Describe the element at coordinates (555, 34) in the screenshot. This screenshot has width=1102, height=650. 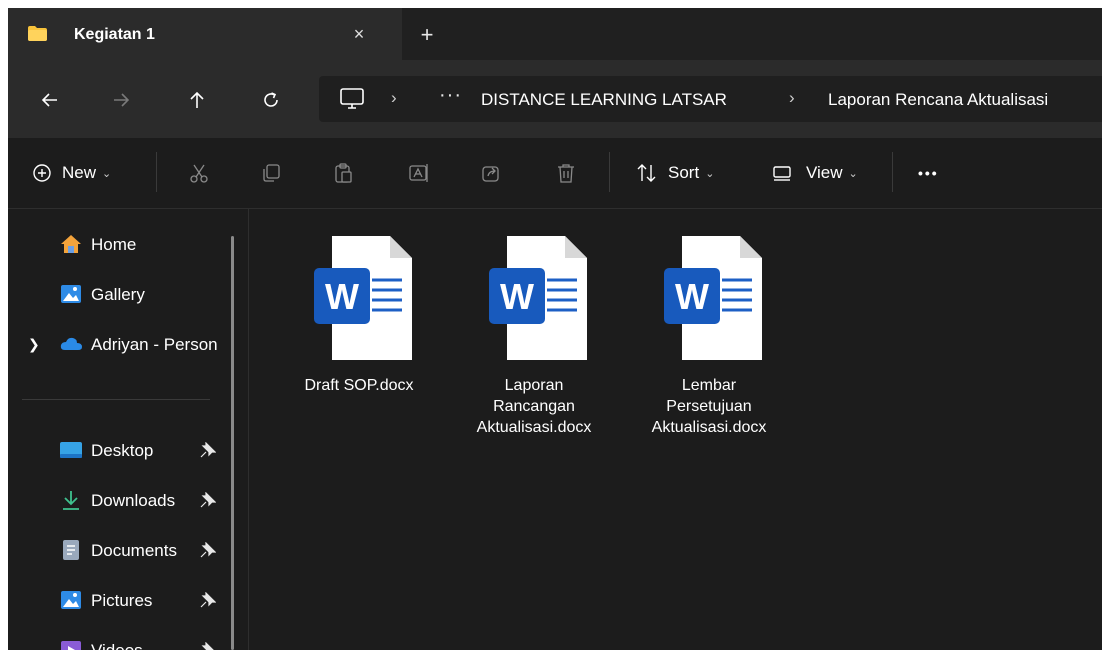
I see `tab-strip: Kegiatan 1 × +` at that location.